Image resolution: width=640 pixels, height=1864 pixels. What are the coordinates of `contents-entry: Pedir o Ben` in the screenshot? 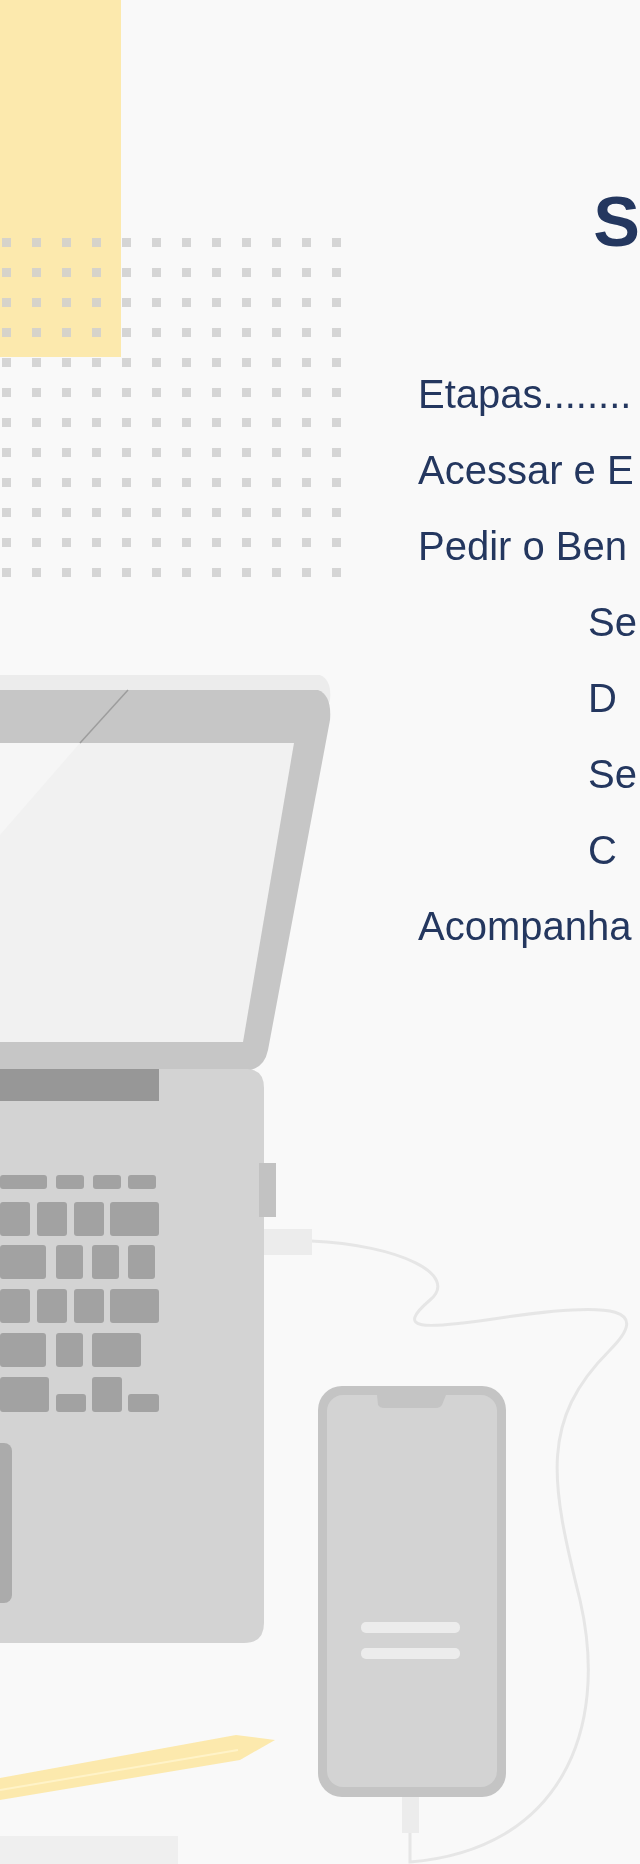 It's located at (529, 546).